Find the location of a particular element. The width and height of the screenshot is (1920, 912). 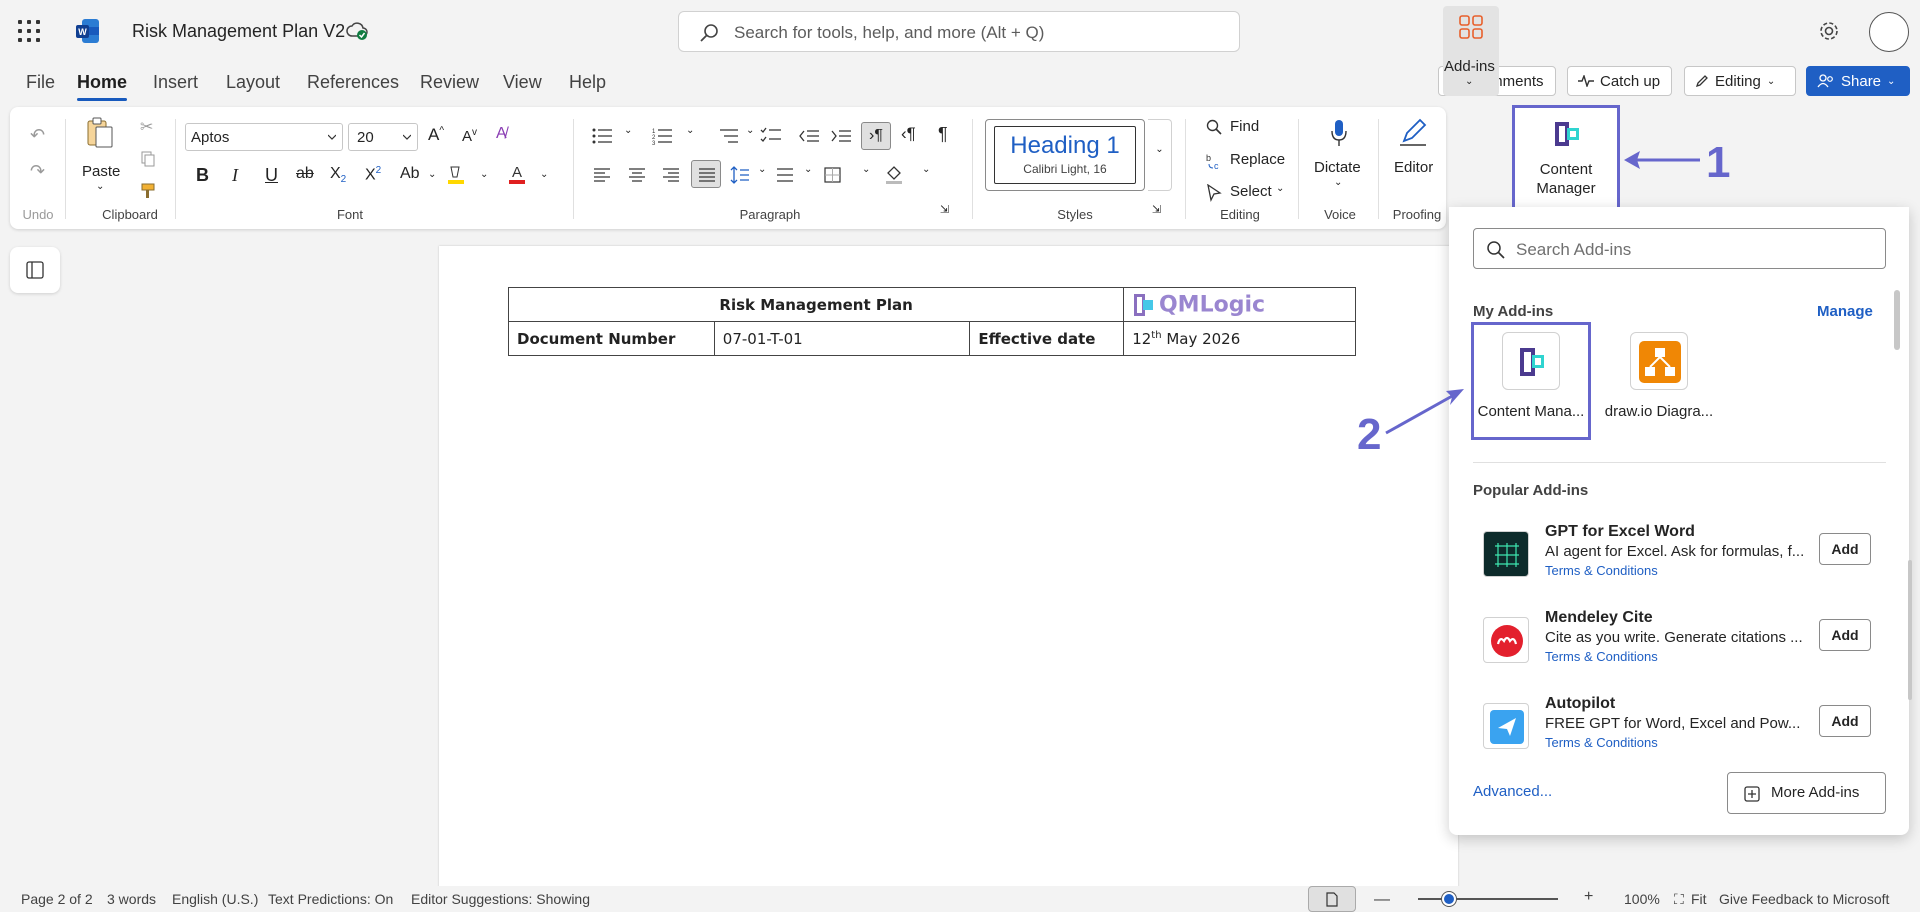

styles-gallery-expand-icon: ⌄ is located at coordinates (1160, 155).